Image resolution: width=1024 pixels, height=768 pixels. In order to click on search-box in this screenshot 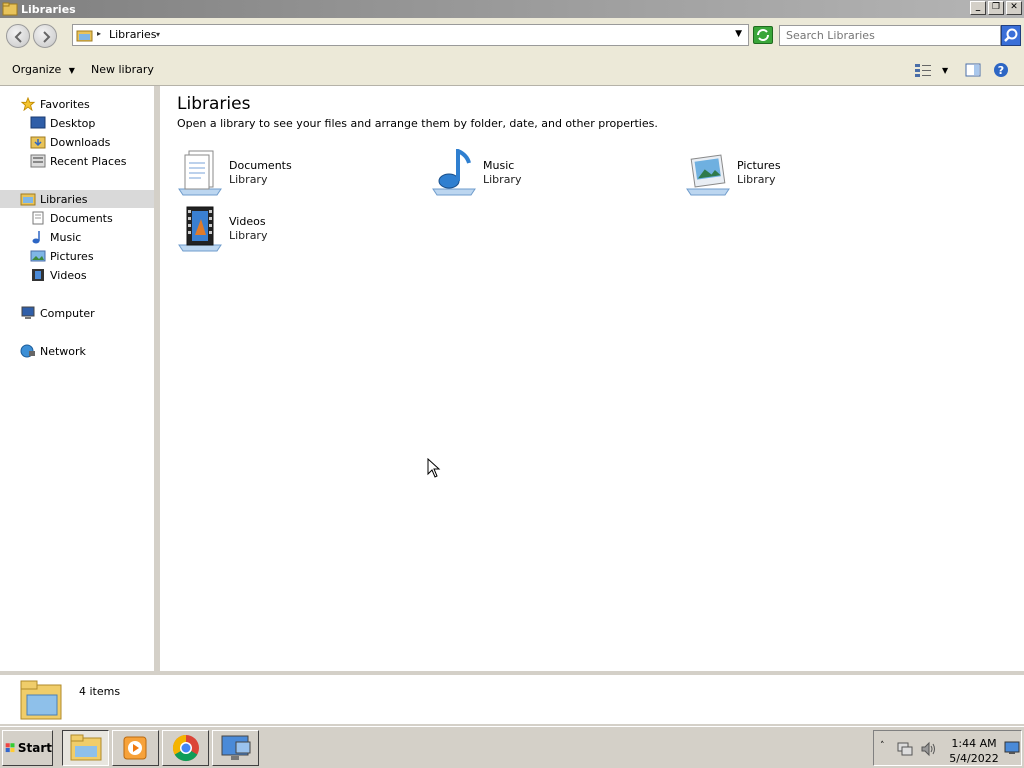, I will do `click(890, 35)`.